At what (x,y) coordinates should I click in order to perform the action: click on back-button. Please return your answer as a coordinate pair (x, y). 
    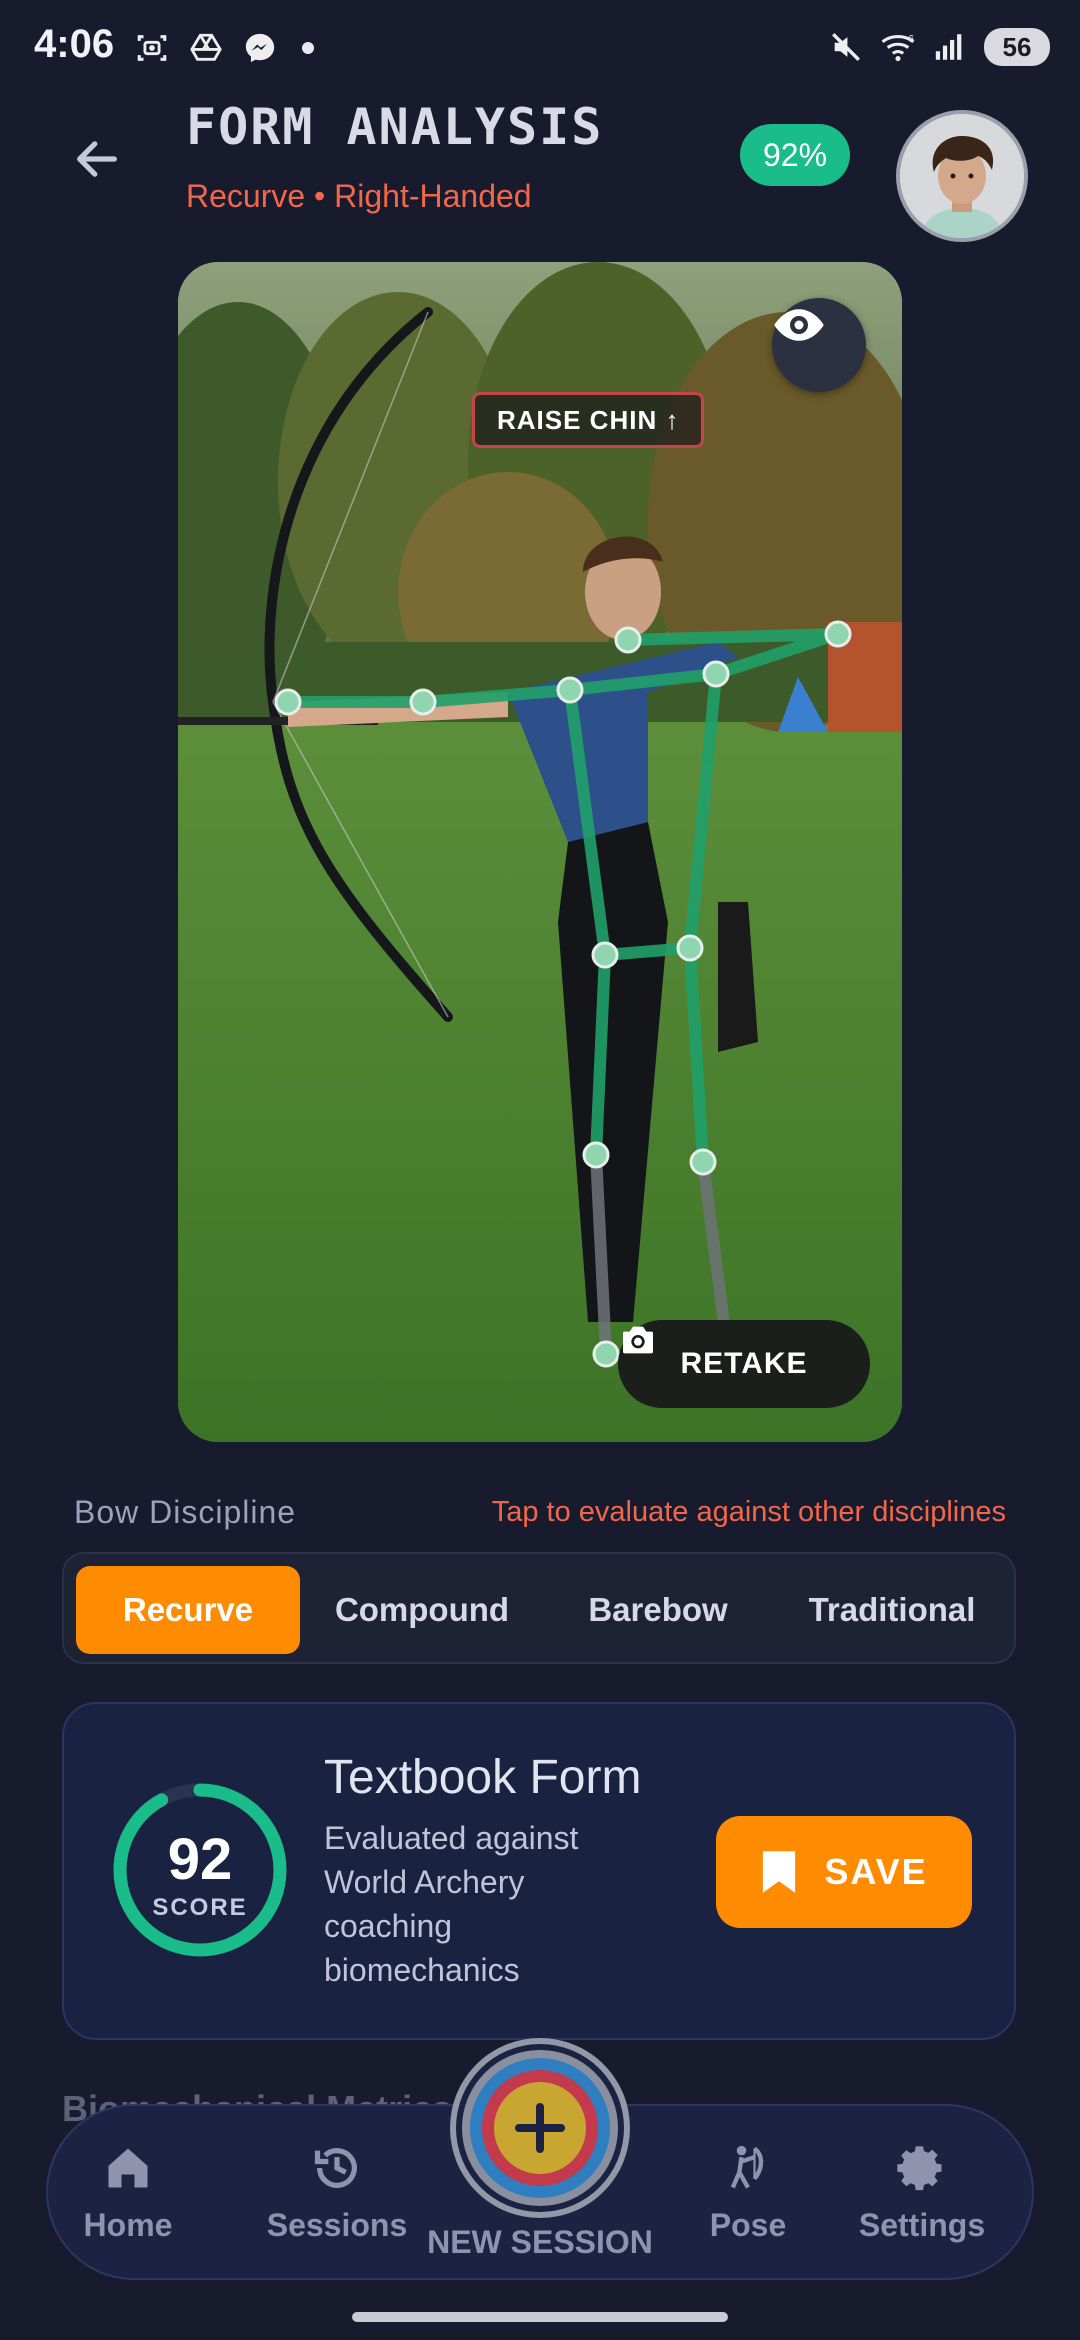
    Looking at the image, I should click on (97, 159).